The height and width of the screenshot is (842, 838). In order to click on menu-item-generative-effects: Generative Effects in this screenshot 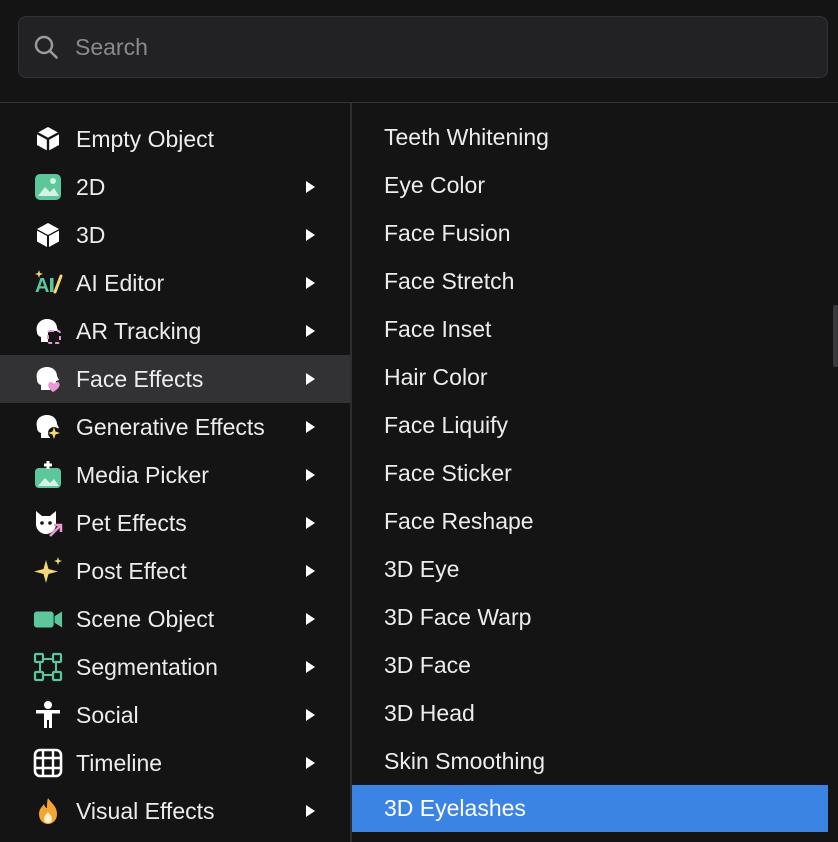, I will do `click(175, 427)`.